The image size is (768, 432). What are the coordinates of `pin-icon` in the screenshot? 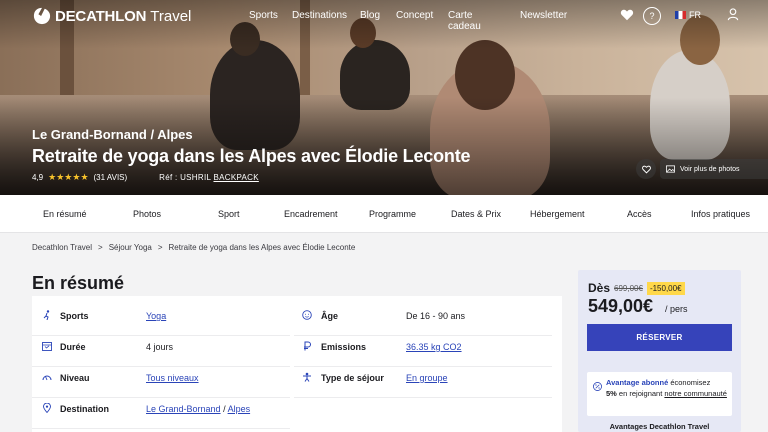 It's located at (47, 408).